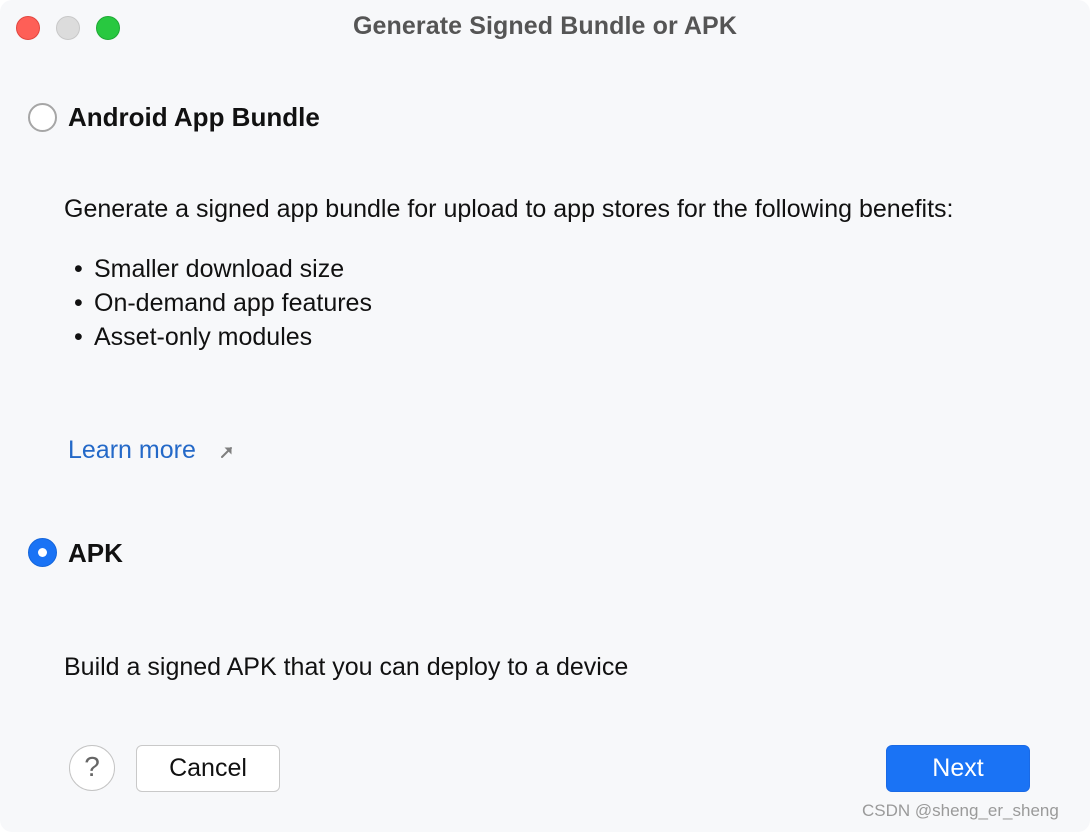  Describe the element at coordinates (42, 117) in the screenshot. I see `radio-android-app-bundle` at that location.